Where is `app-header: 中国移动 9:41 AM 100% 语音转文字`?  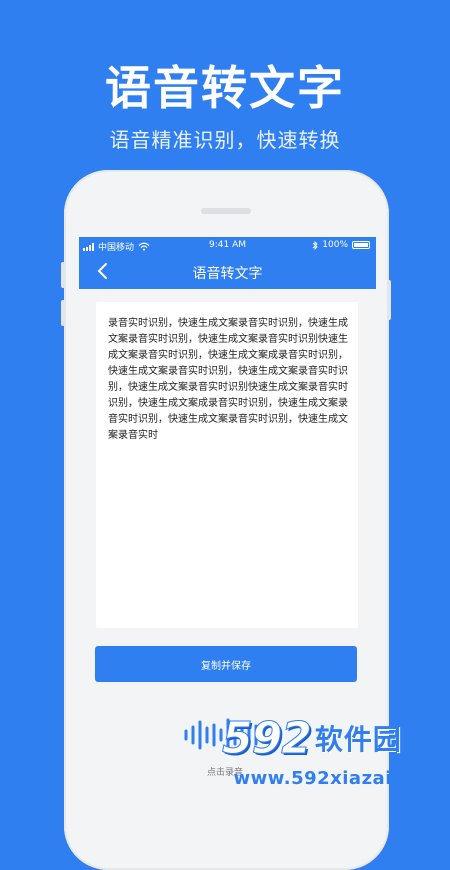 app-header: 中国移动 9:41 AM 100% 语音转文字 is located at coordinates (227, 263).